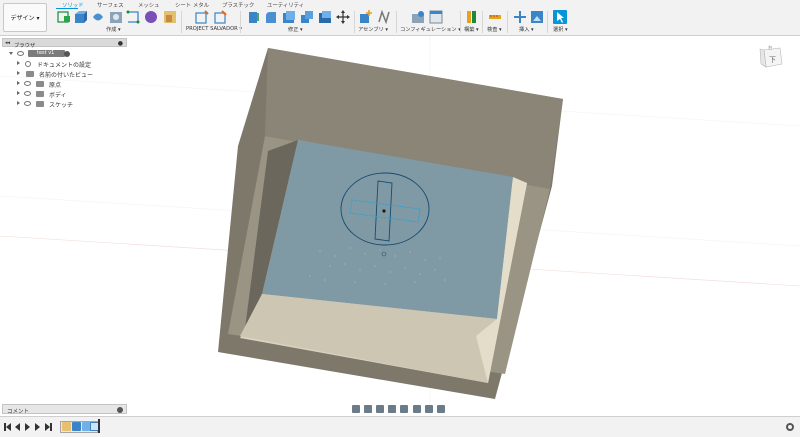 This screenshot has width=800, height=437. I want to click on group-create: 作成 ▾, so click(113, 29).